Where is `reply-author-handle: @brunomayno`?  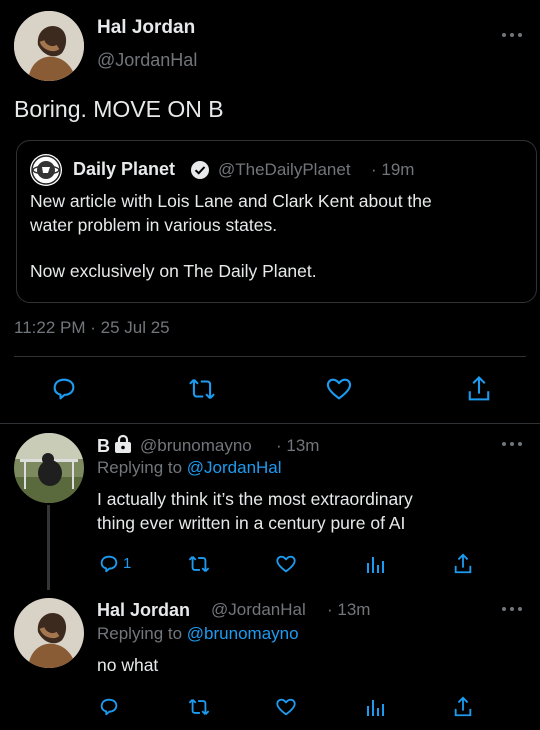 reply-author-handle: @brunomayno is located at coordinates (196, 446).